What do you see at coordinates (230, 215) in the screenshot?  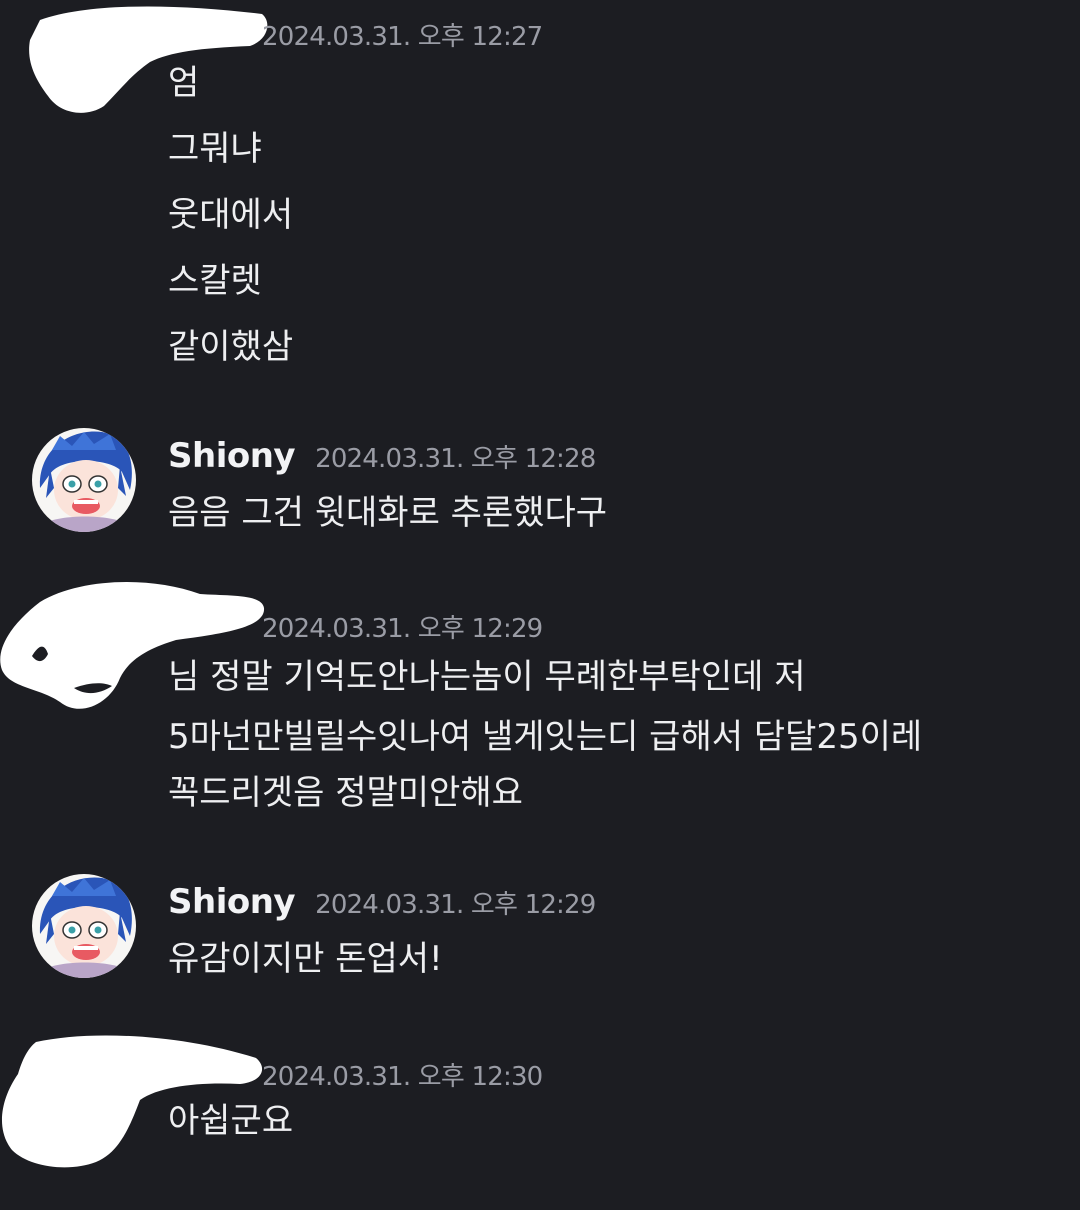 I see `message-text: 웃대에서` at bounding box center [230, 215].